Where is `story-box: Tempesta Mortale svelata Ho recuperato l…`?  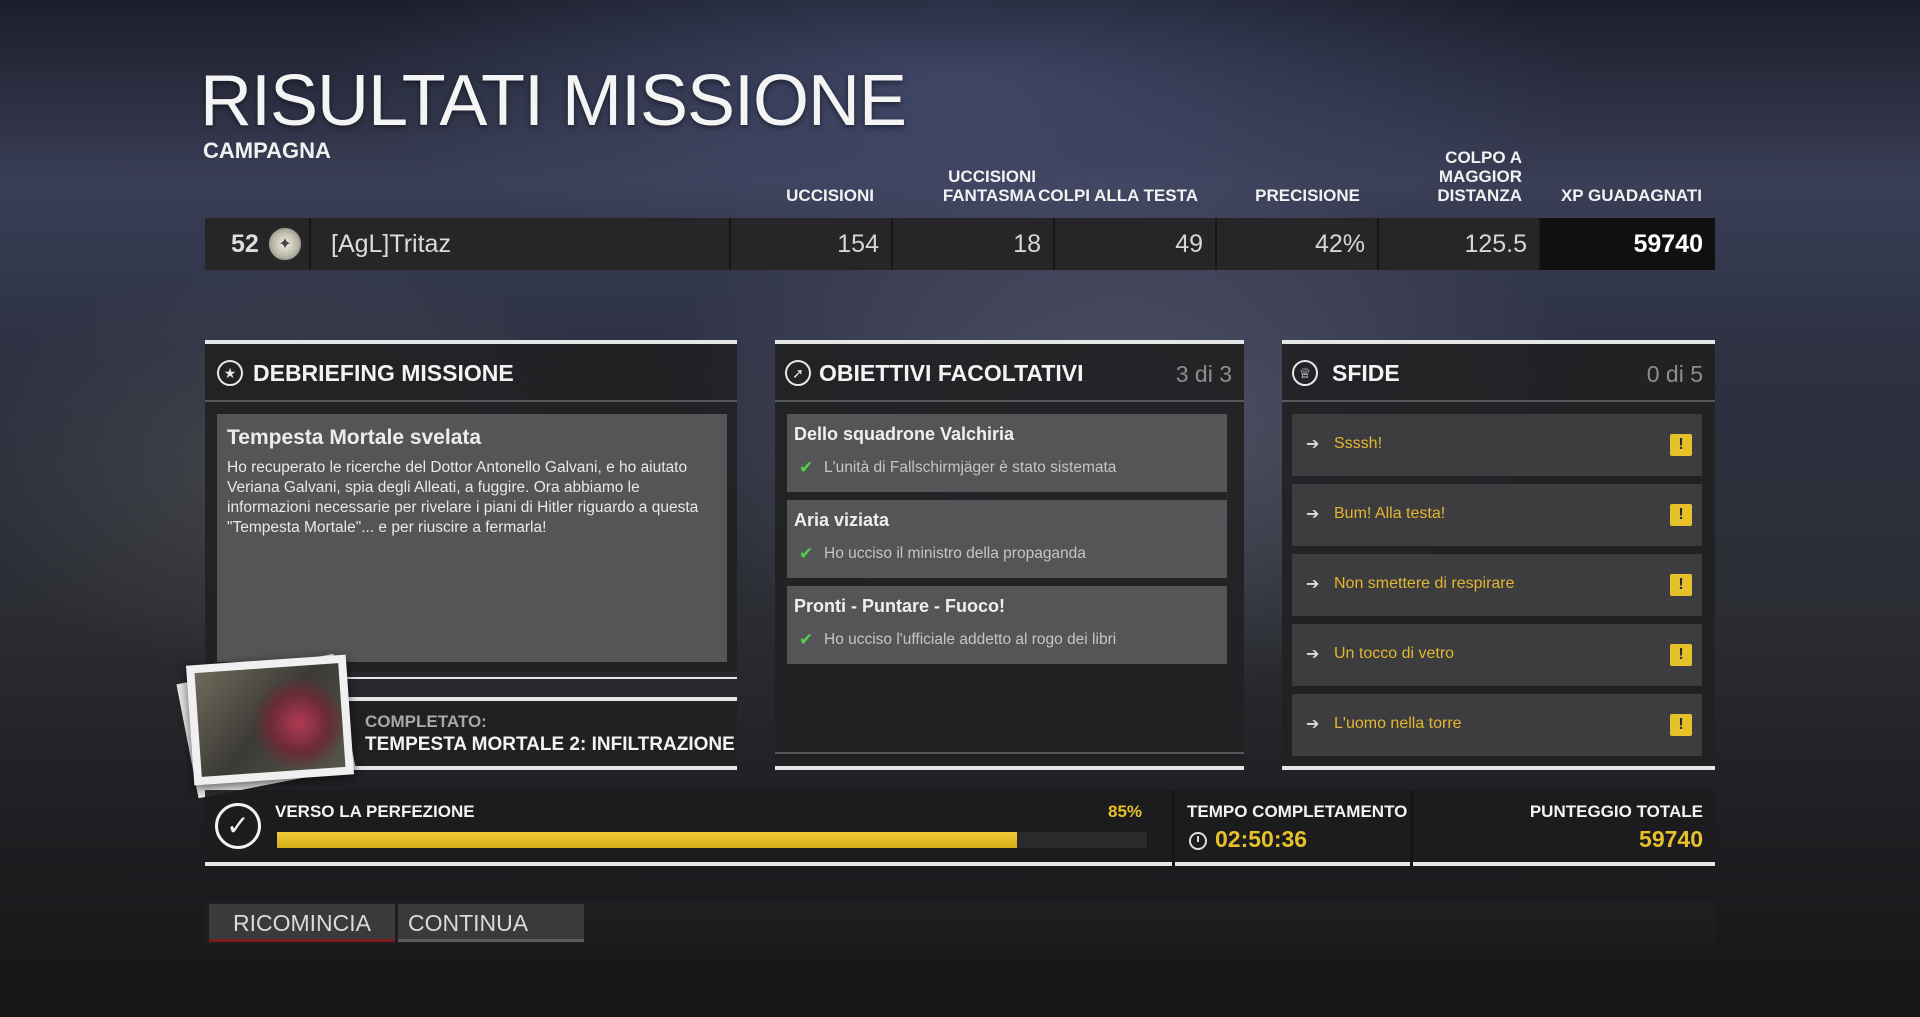
story-box: Tempesta Mortale svelata Ho recuperato l… is located at coordinates (472, 538).